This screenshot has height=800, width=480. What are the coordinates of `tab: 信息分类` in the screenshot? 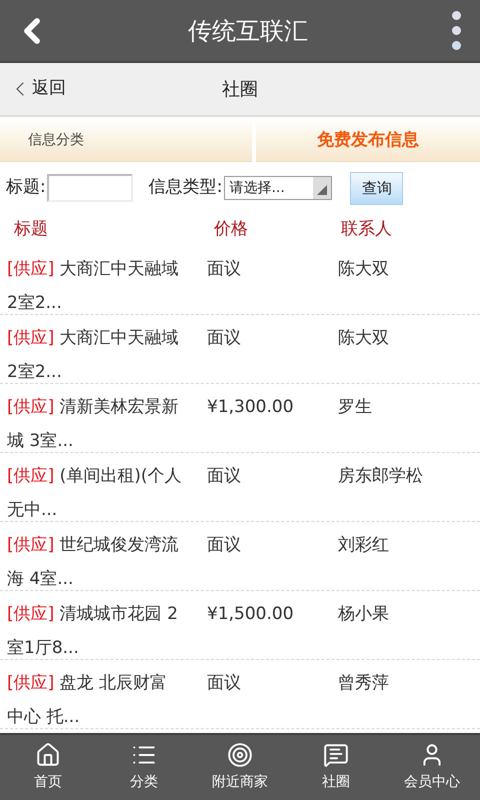 It's located at (126, 141).